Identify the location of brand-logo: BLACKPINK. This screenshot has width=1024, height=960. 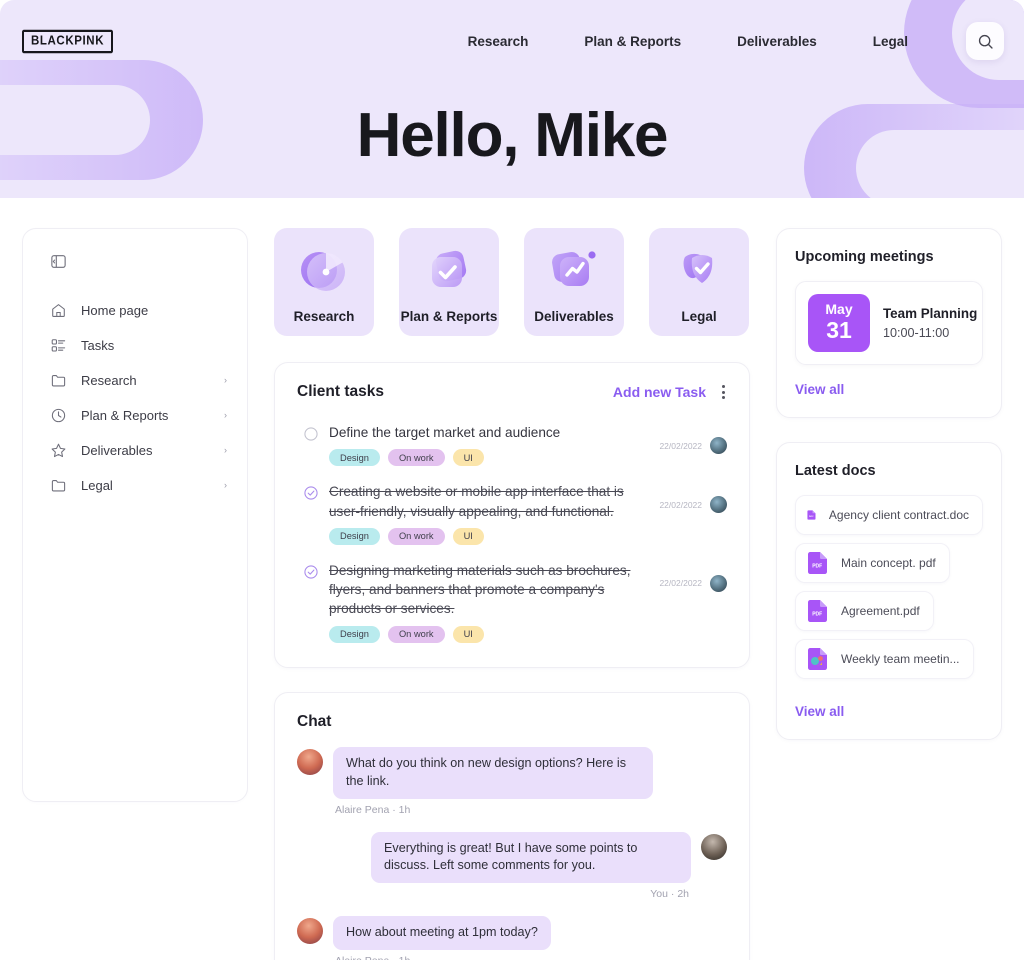
(68, 41).